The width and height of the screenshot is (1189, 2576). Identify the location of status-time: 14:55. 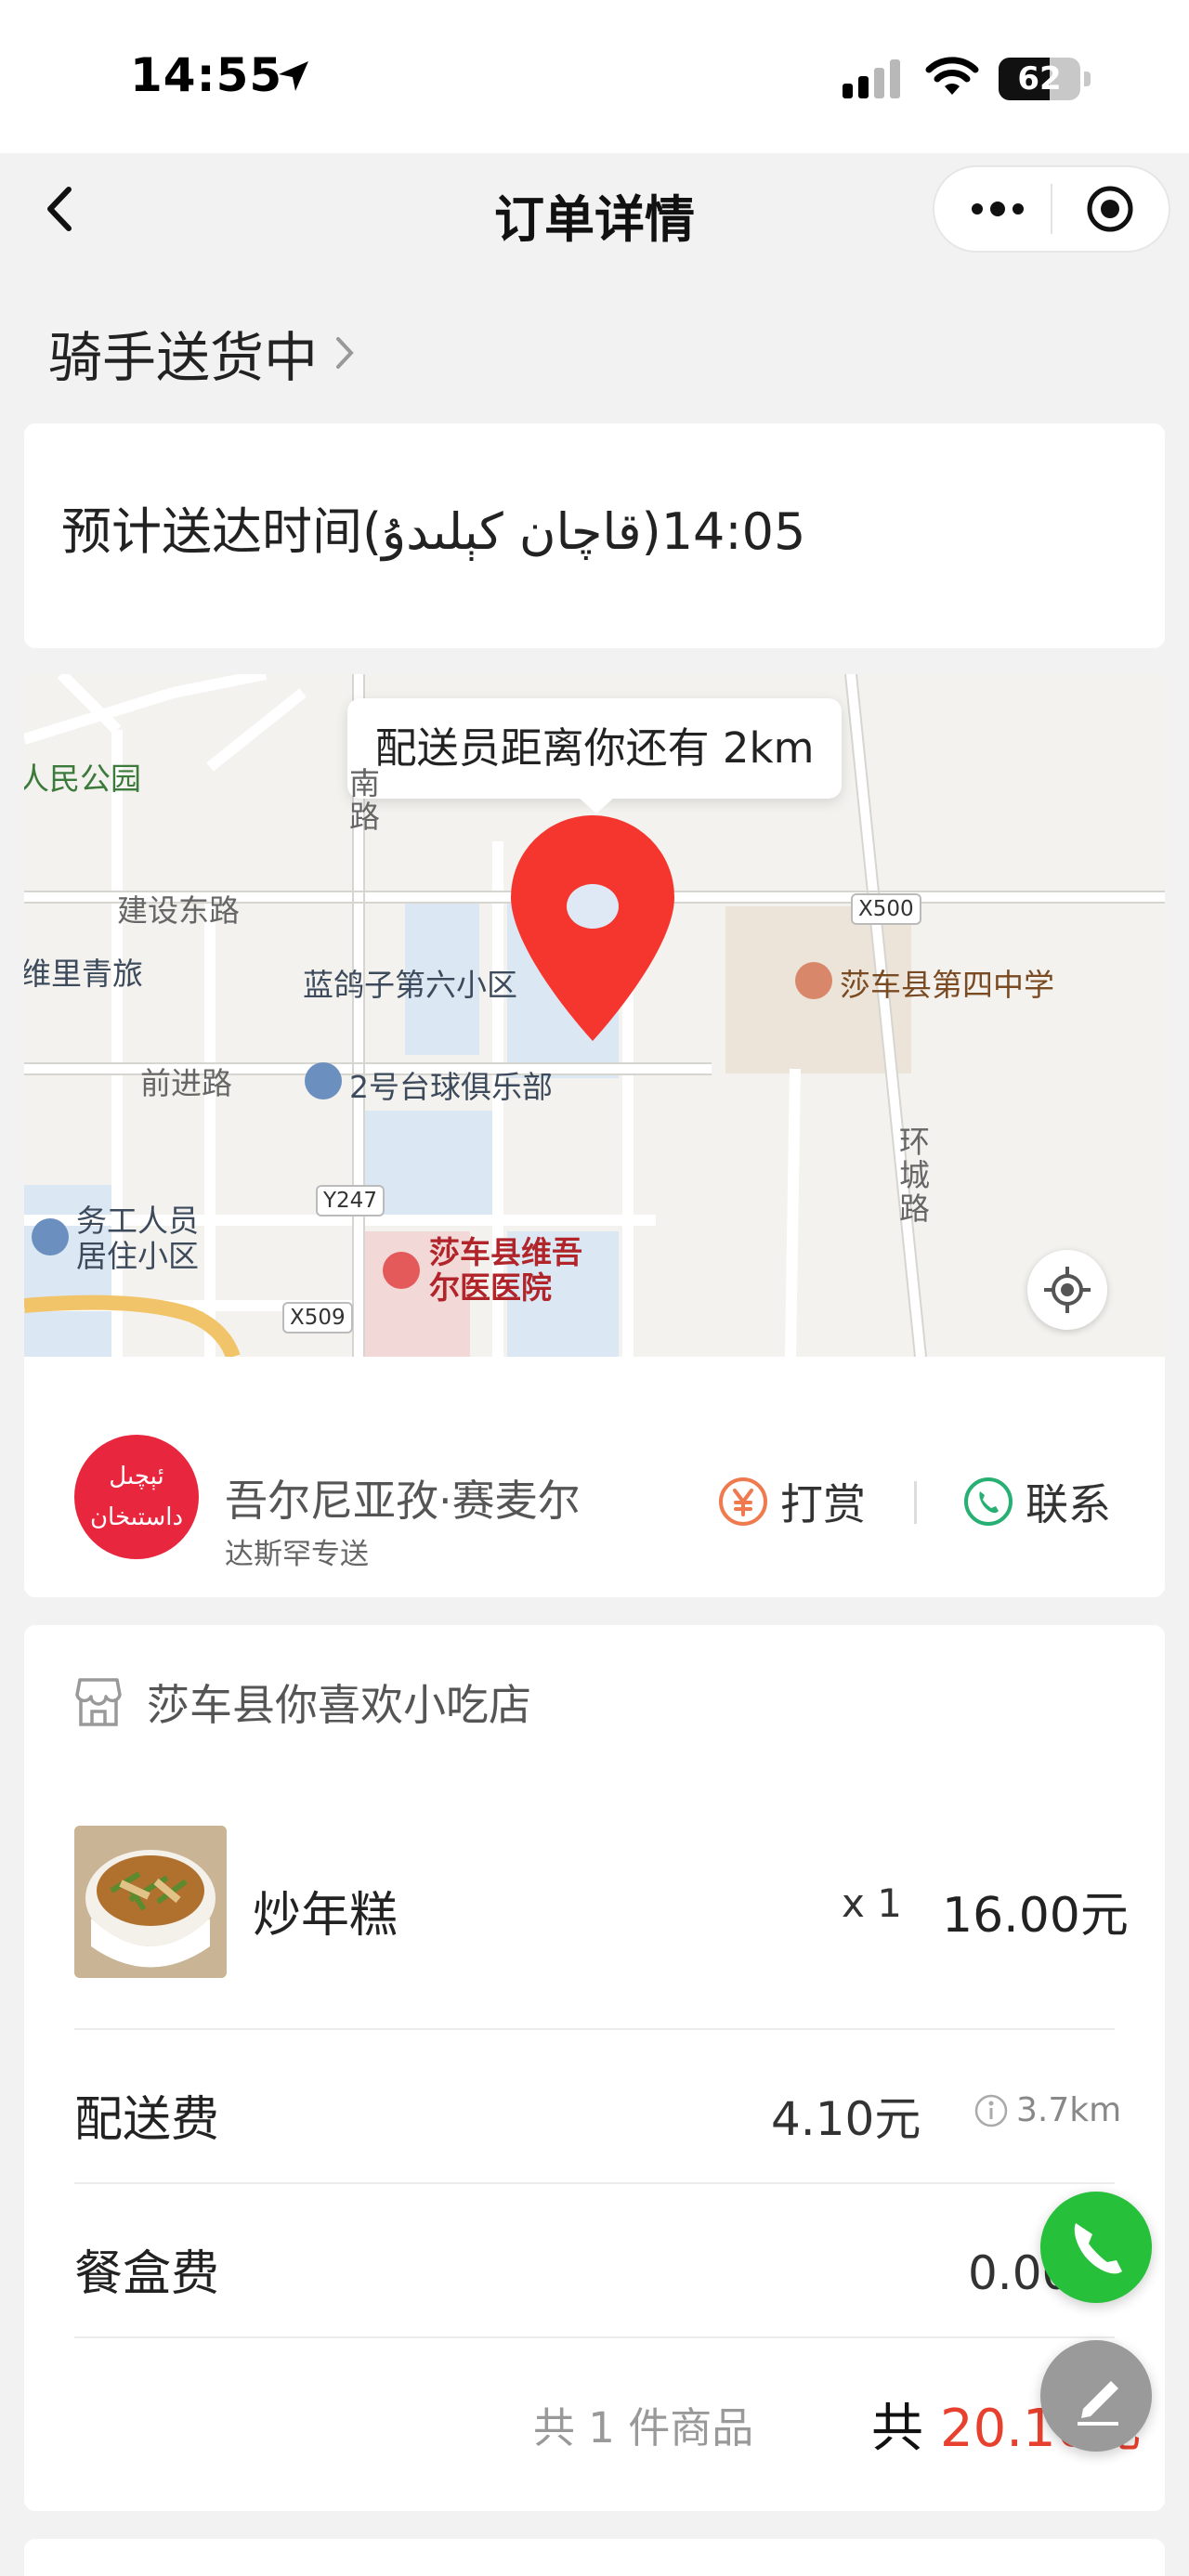
(207, 75).